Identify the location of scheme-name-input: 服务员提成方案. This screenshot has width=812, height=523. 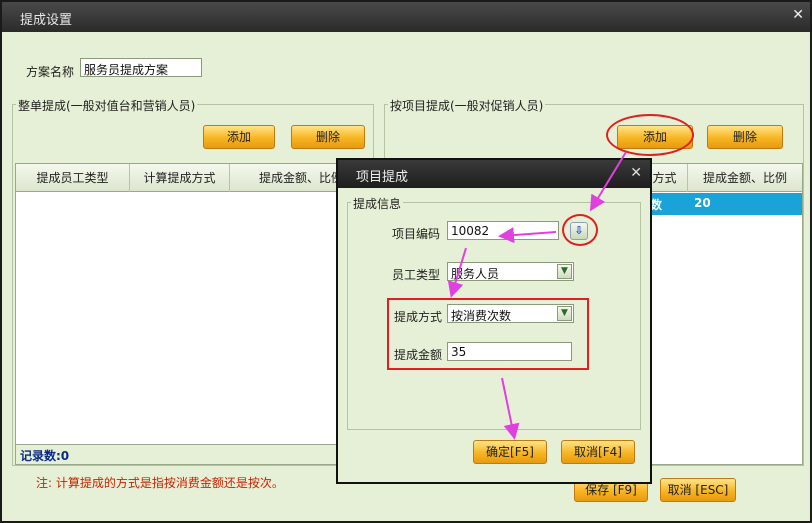
(141, 67).